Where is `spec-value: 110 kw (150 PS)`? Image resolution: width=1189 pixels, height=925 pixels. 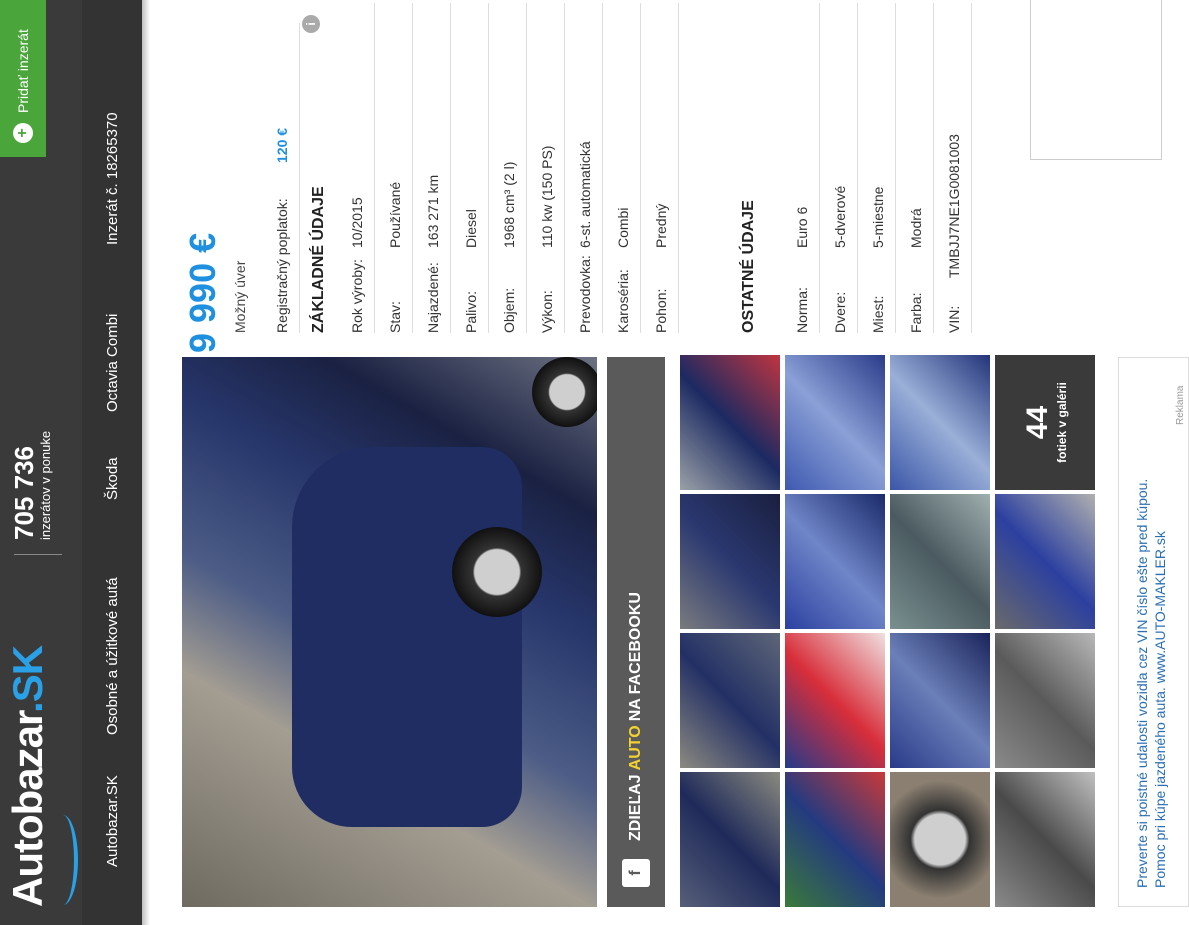 spec-value: 110 kw (150 PS) is located at coordinates (547, 196).